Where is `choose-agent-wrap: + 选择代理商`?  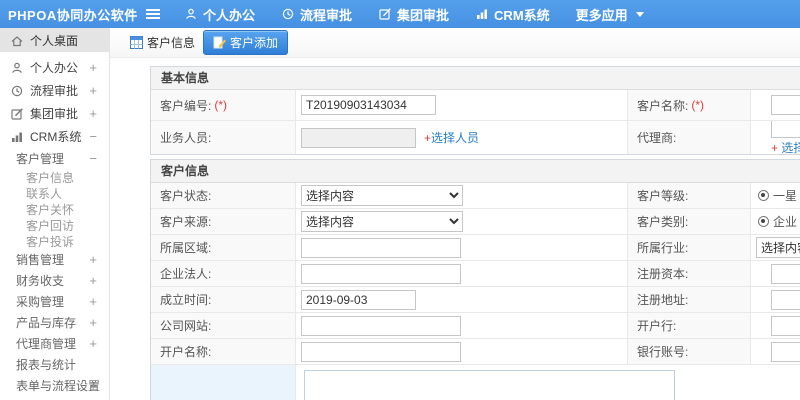
choose-agent-wrap: + 选择代理商 is located at coordinates (785, 147).